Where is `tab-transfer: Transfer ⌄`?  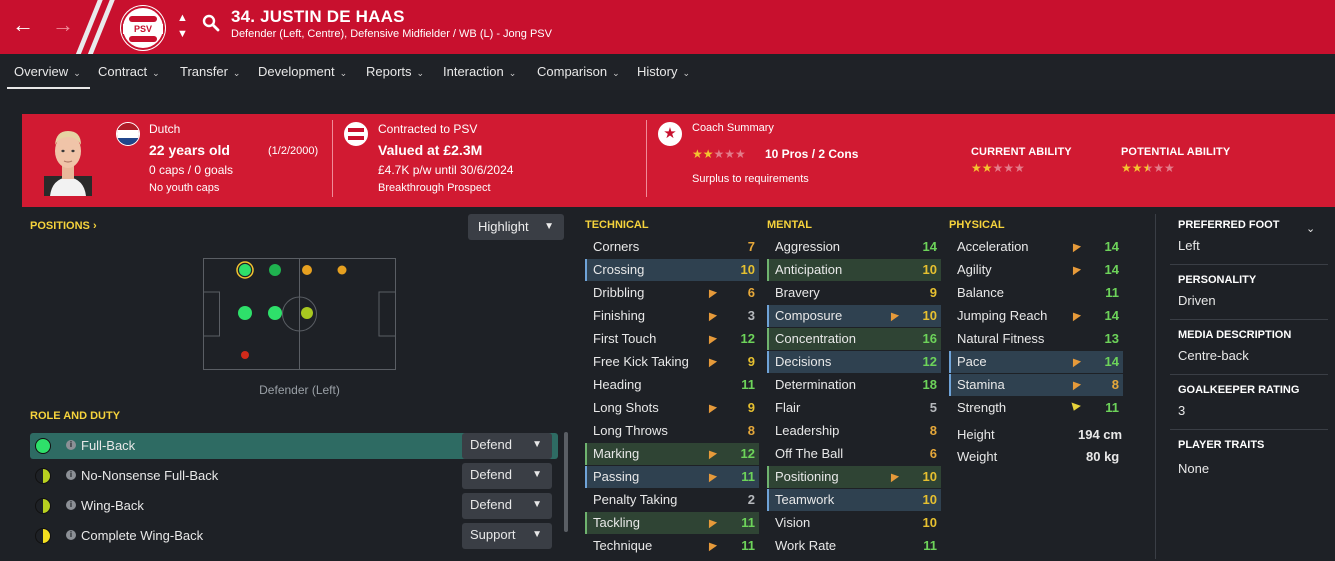 tab-transfer: Transfer ⌄ is located at coordinates (210, 71).